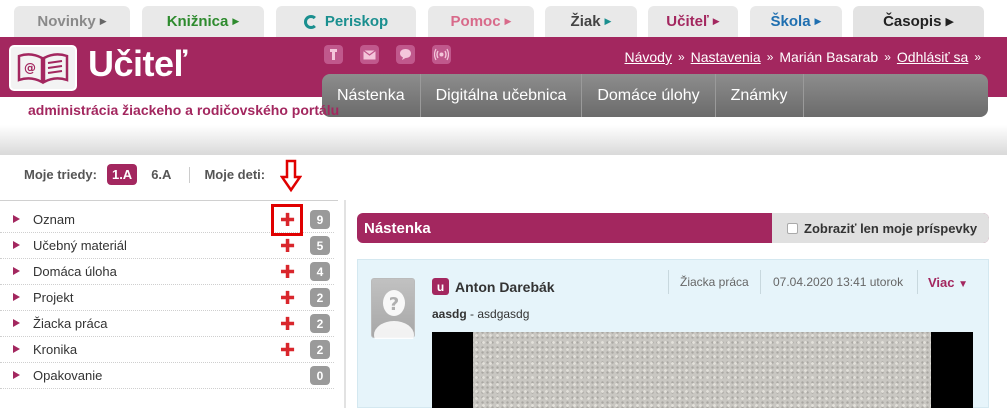  I want to click on count-badge: 4, so click(320, 271).